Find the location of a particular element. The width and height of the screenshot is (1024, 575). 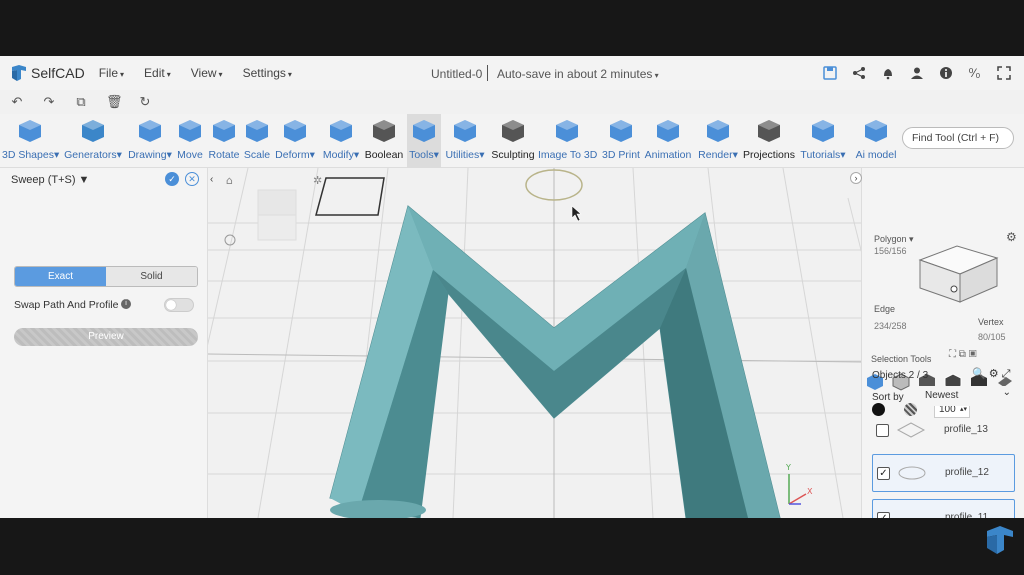

toolbar-tutorials-button: Tutorials▾ is located at coordinates (823, 141).